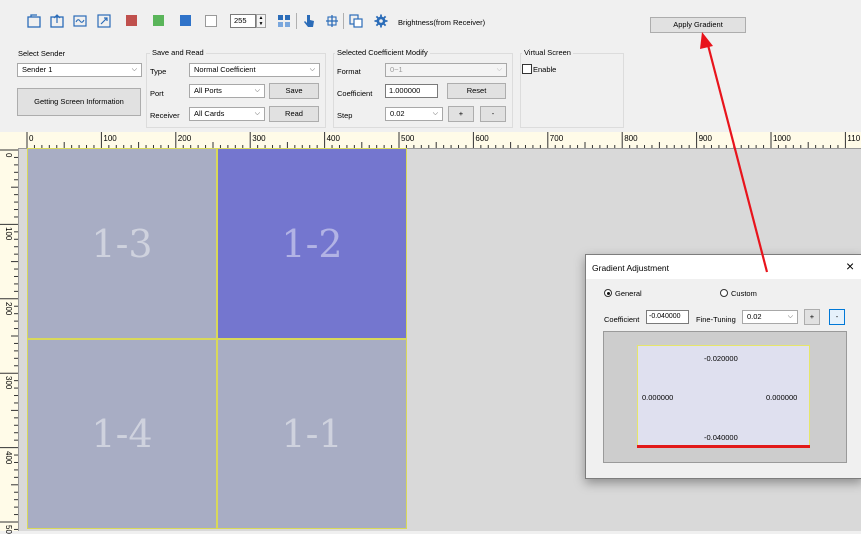 The height and width of the screenshot is (534, 861). What do you see at coordinates (734, 152) in the screenshot?
I see `annotation-arrow` at bounding box center [734, 152].